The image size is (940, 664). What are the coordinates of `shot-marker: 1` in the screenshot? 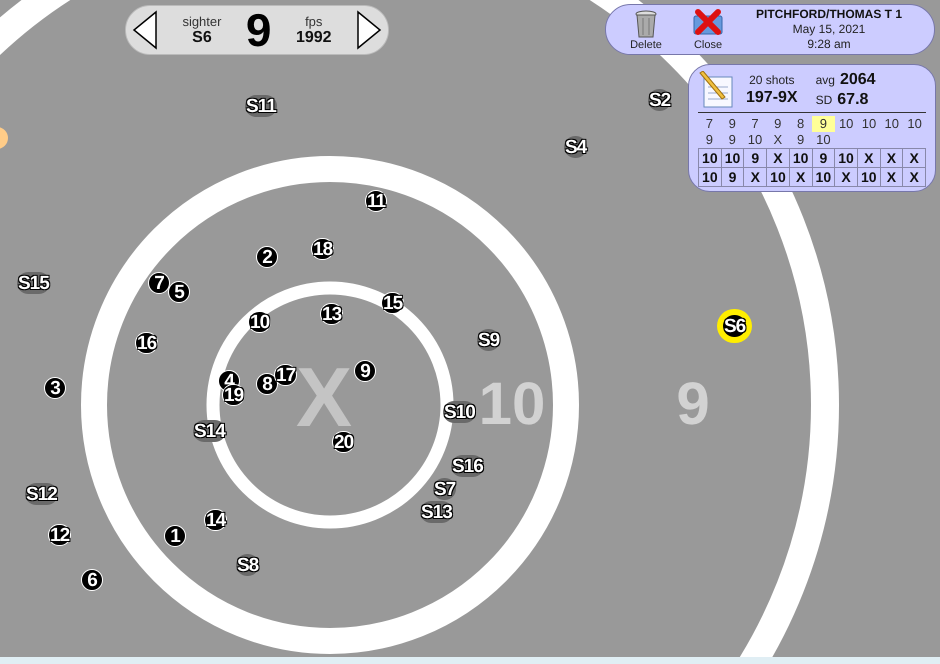 It's located at (175, 536).